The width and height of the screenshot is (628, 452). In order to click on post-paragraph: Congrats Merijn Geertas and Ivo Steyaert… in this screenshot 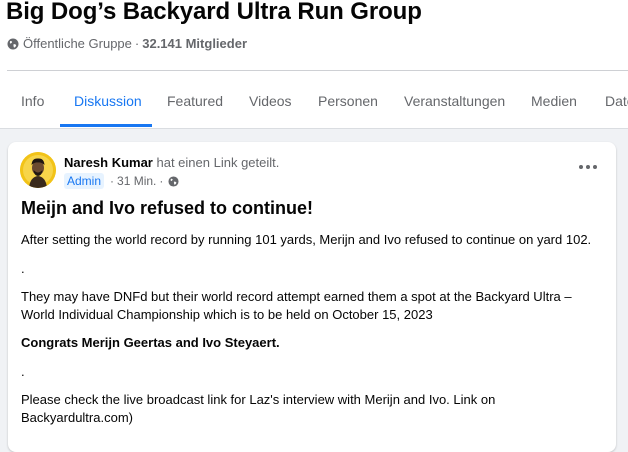, I will do `click(150, 342)`.